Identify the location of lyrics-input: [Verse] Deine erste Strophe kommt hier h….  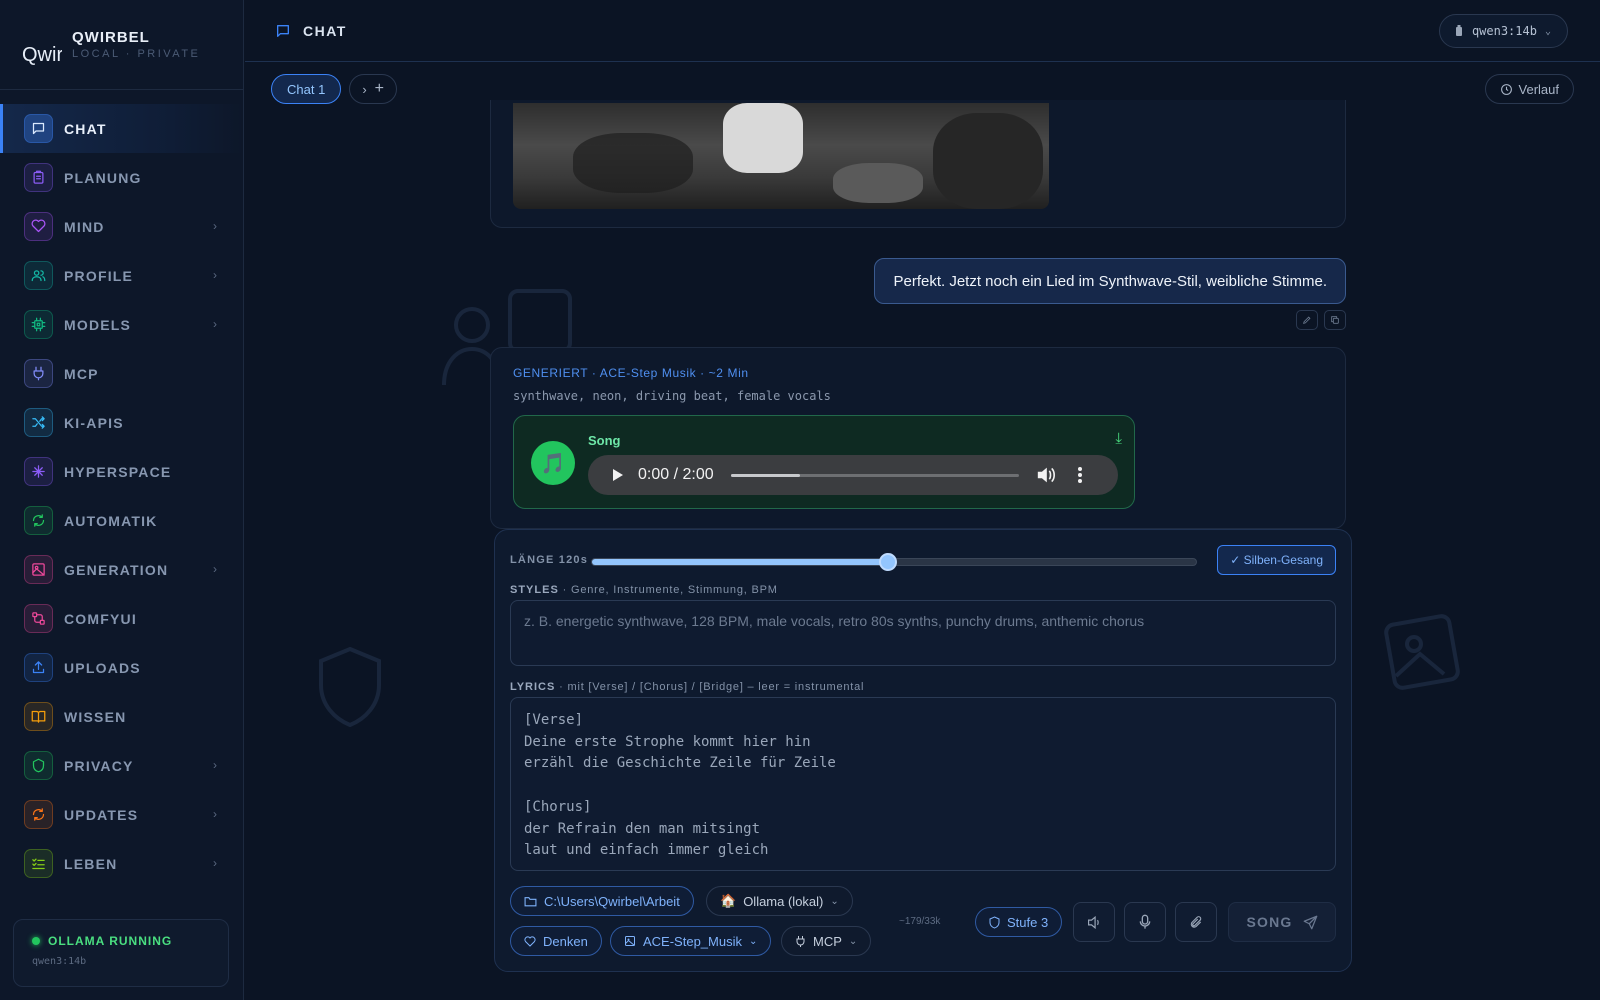
(923, 784).